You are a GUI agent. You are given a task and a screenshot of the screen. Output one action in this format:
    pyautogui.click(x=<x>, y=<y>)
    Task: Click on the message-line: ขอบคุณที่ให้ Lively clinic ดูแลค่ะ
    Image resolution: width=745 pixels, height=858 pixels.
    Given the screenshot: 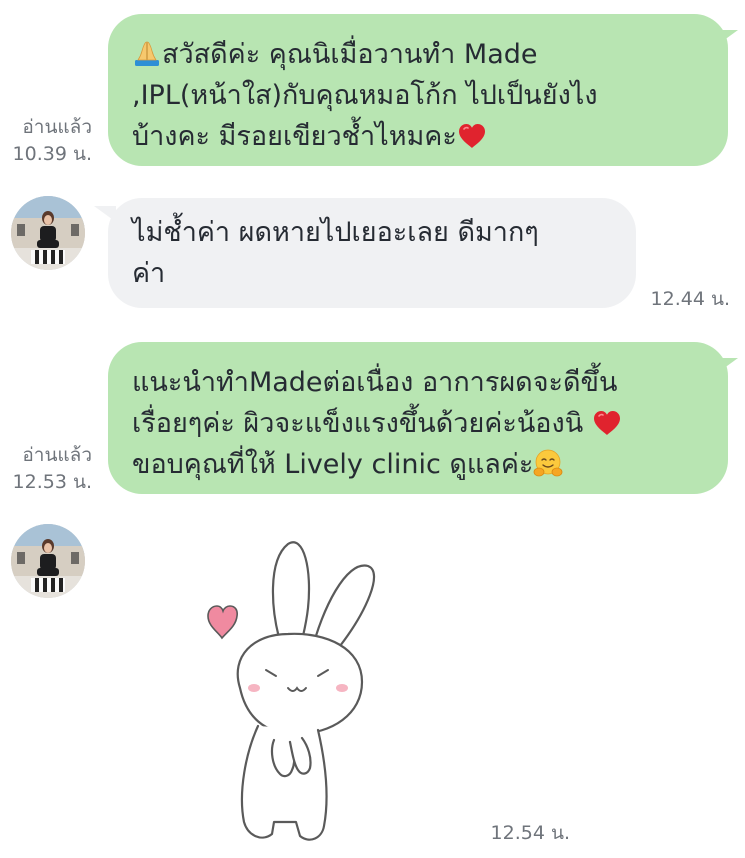 What is the action you would take?
    pyautogui.click(x=422, y=464)
    